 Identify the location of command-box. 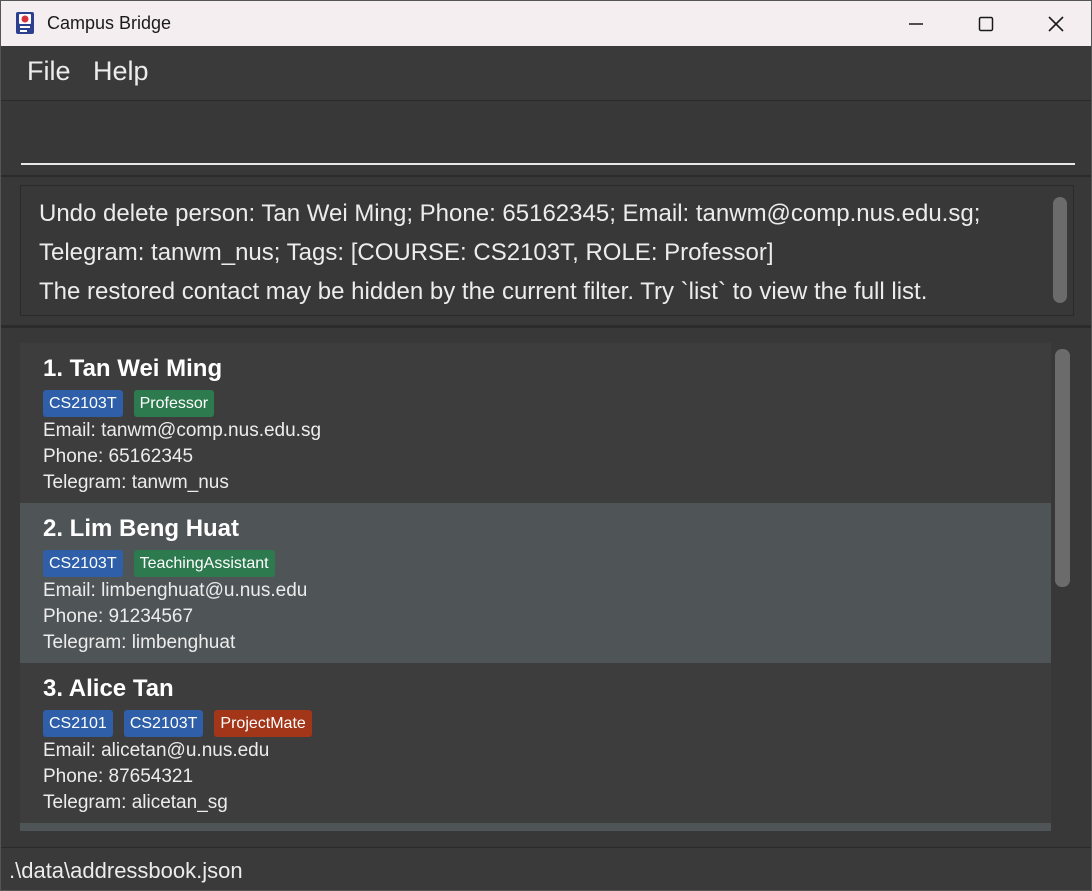
(546, 139).